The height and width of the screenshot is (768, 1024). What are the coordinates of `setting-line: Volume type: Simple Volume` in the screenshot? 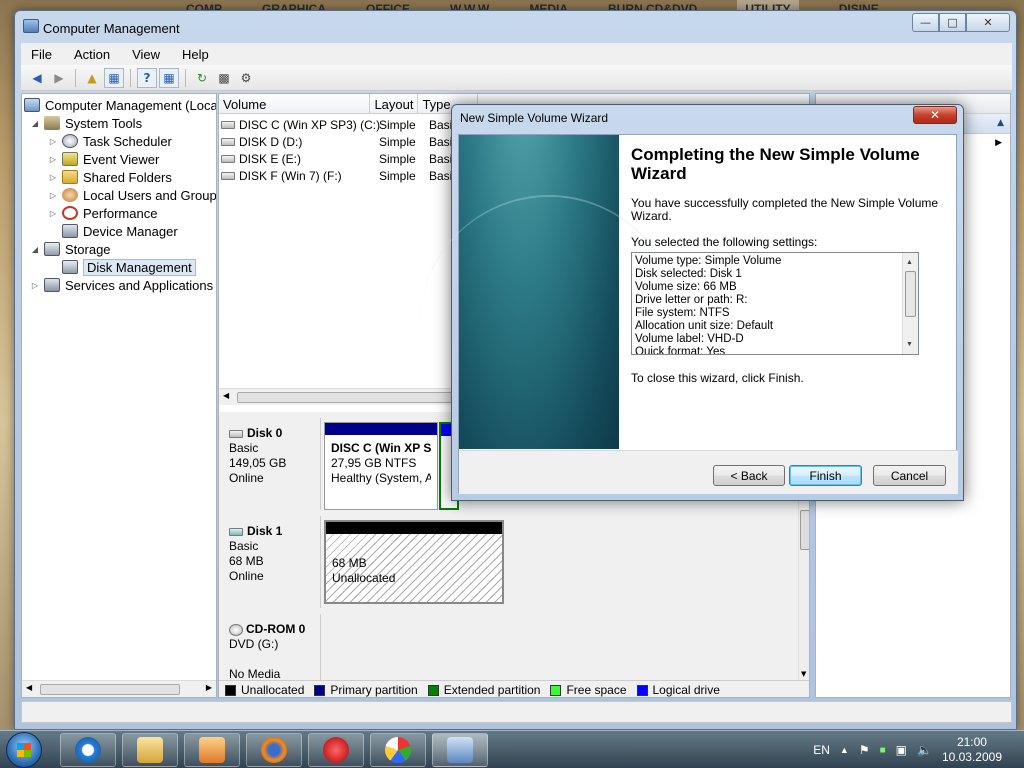 It's located at (708, 261).